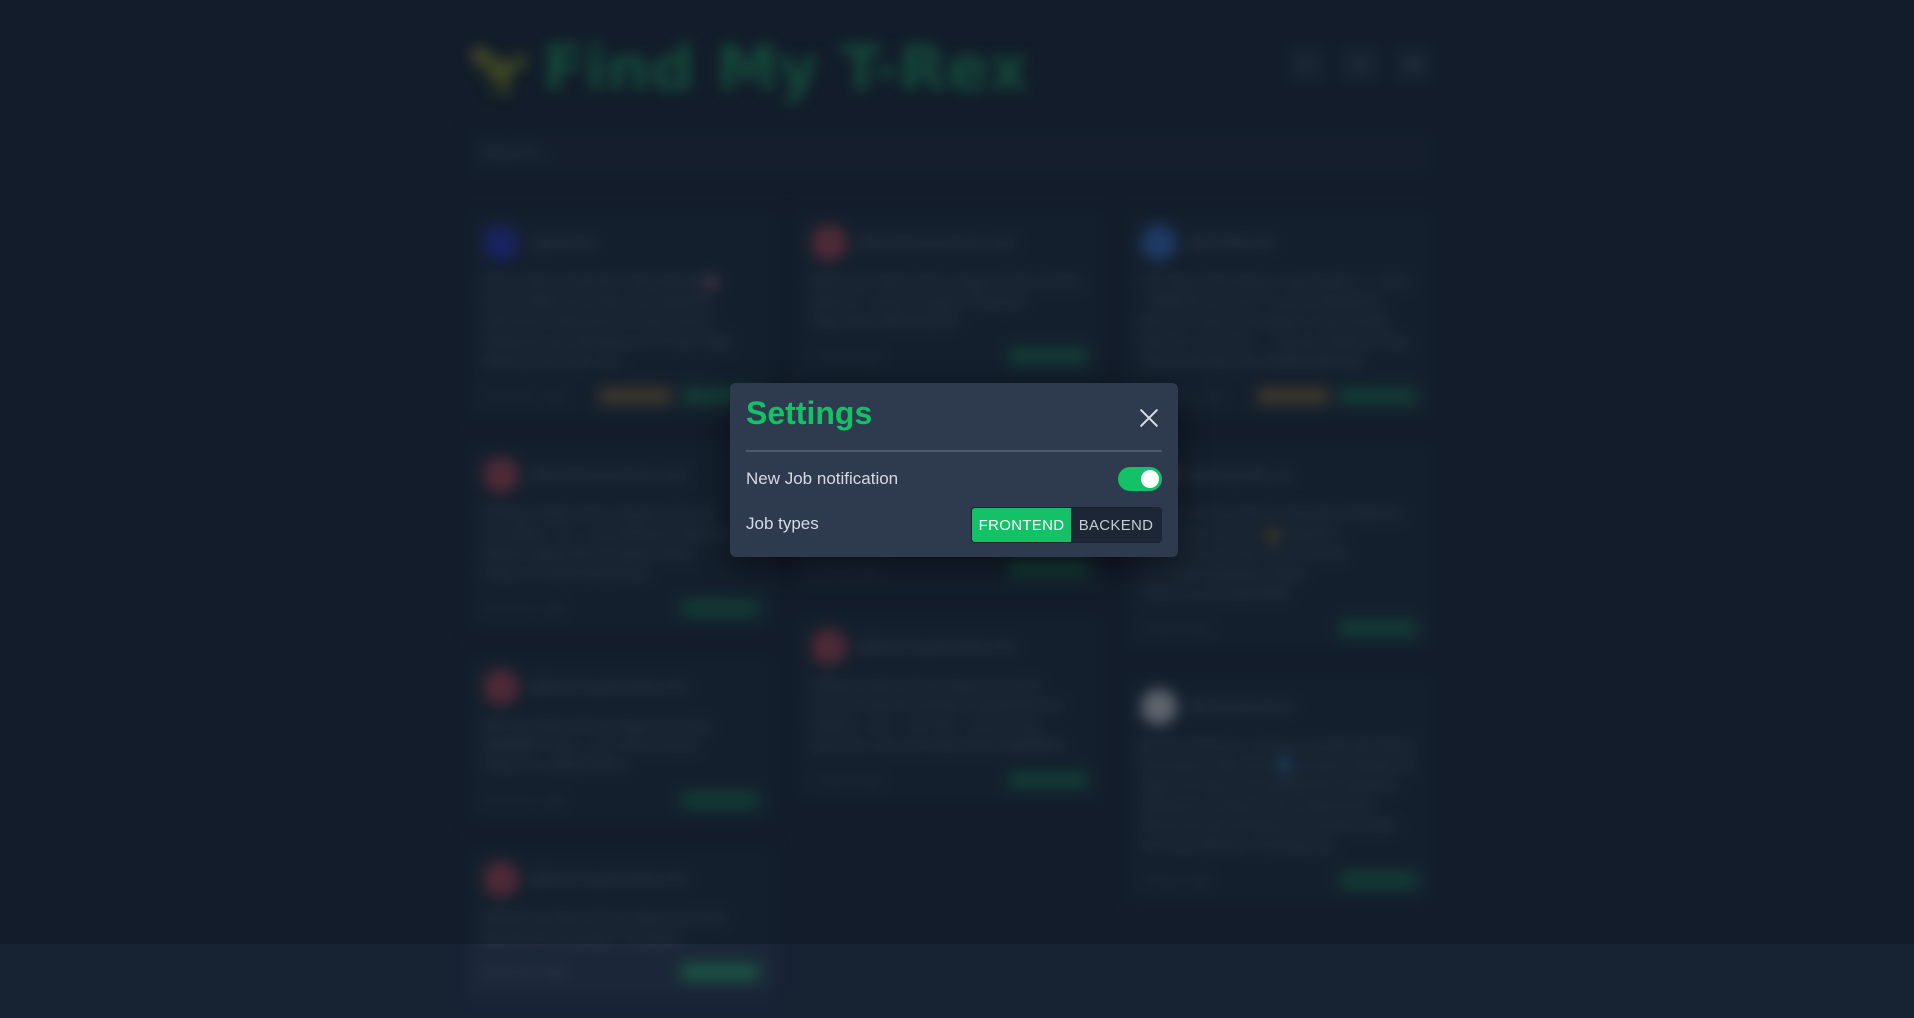 This screenshot has height=1018, width=1914. I want to click on modal-title: Settings, so click(809, 413).